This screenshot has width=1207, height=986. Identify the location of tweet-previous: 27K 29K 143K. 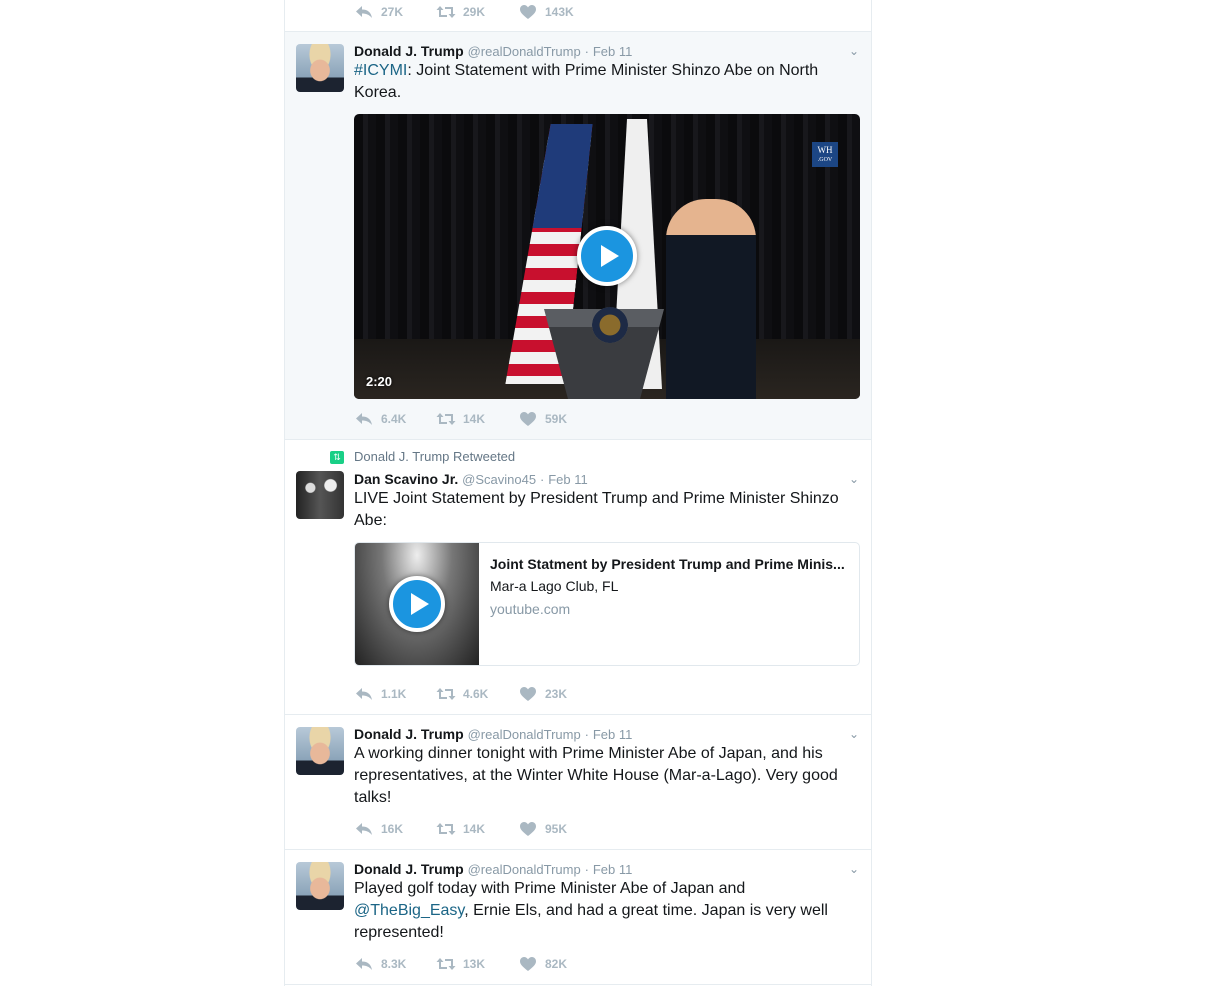
(578, 16).